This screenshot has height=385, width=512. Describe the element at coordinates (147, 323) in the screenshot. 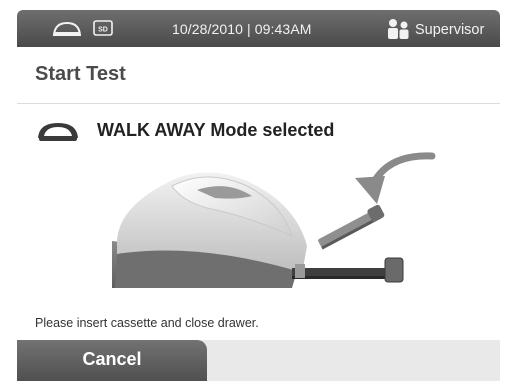

I see `instruction-text: Please insert cassette and close drawer.` at that location.